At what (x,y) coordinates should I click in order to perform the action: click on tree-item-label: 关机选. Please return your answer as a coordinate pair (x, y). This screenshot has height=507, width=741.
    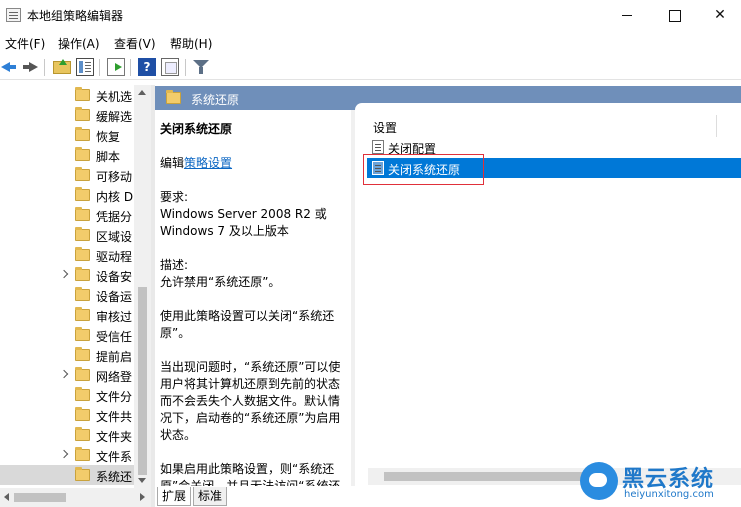
    Looking at the image, I should click on (114, 97).